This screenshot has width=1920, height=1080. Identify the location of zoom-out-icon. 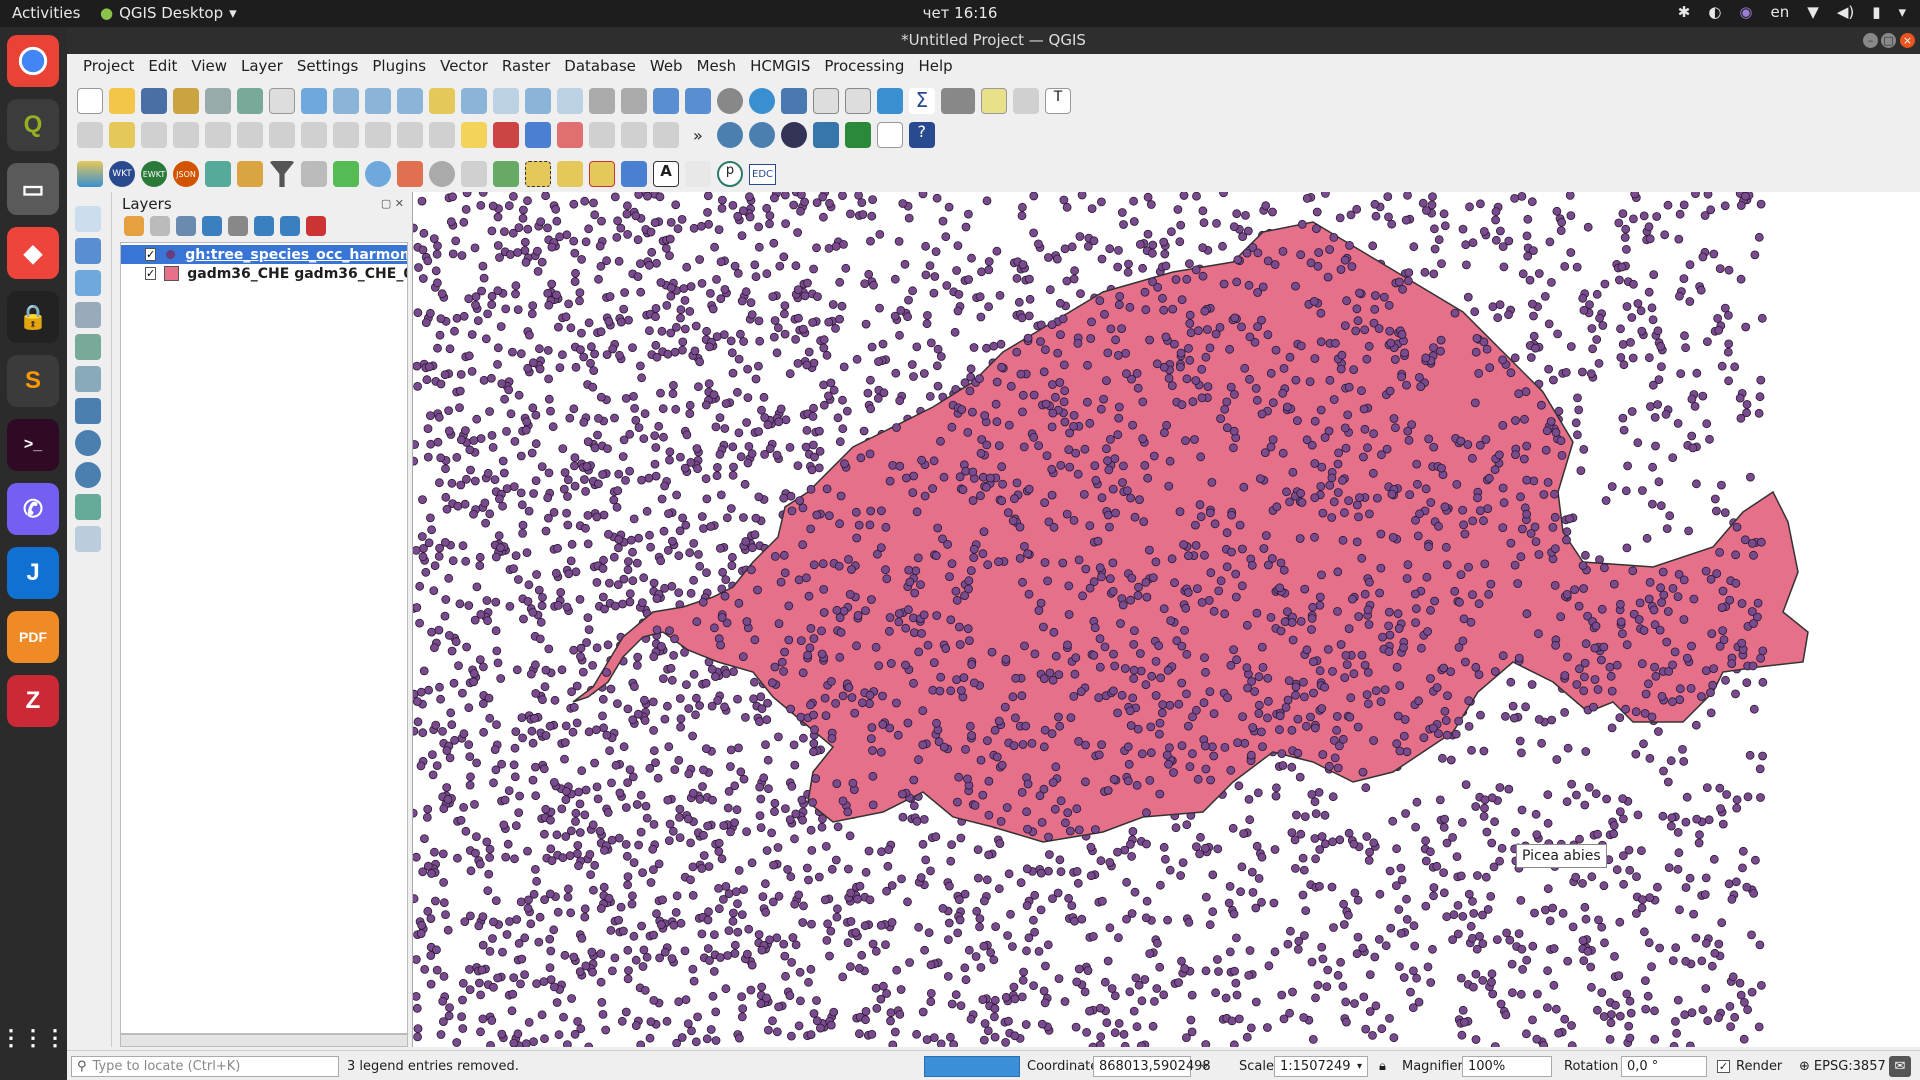
(378, 101).